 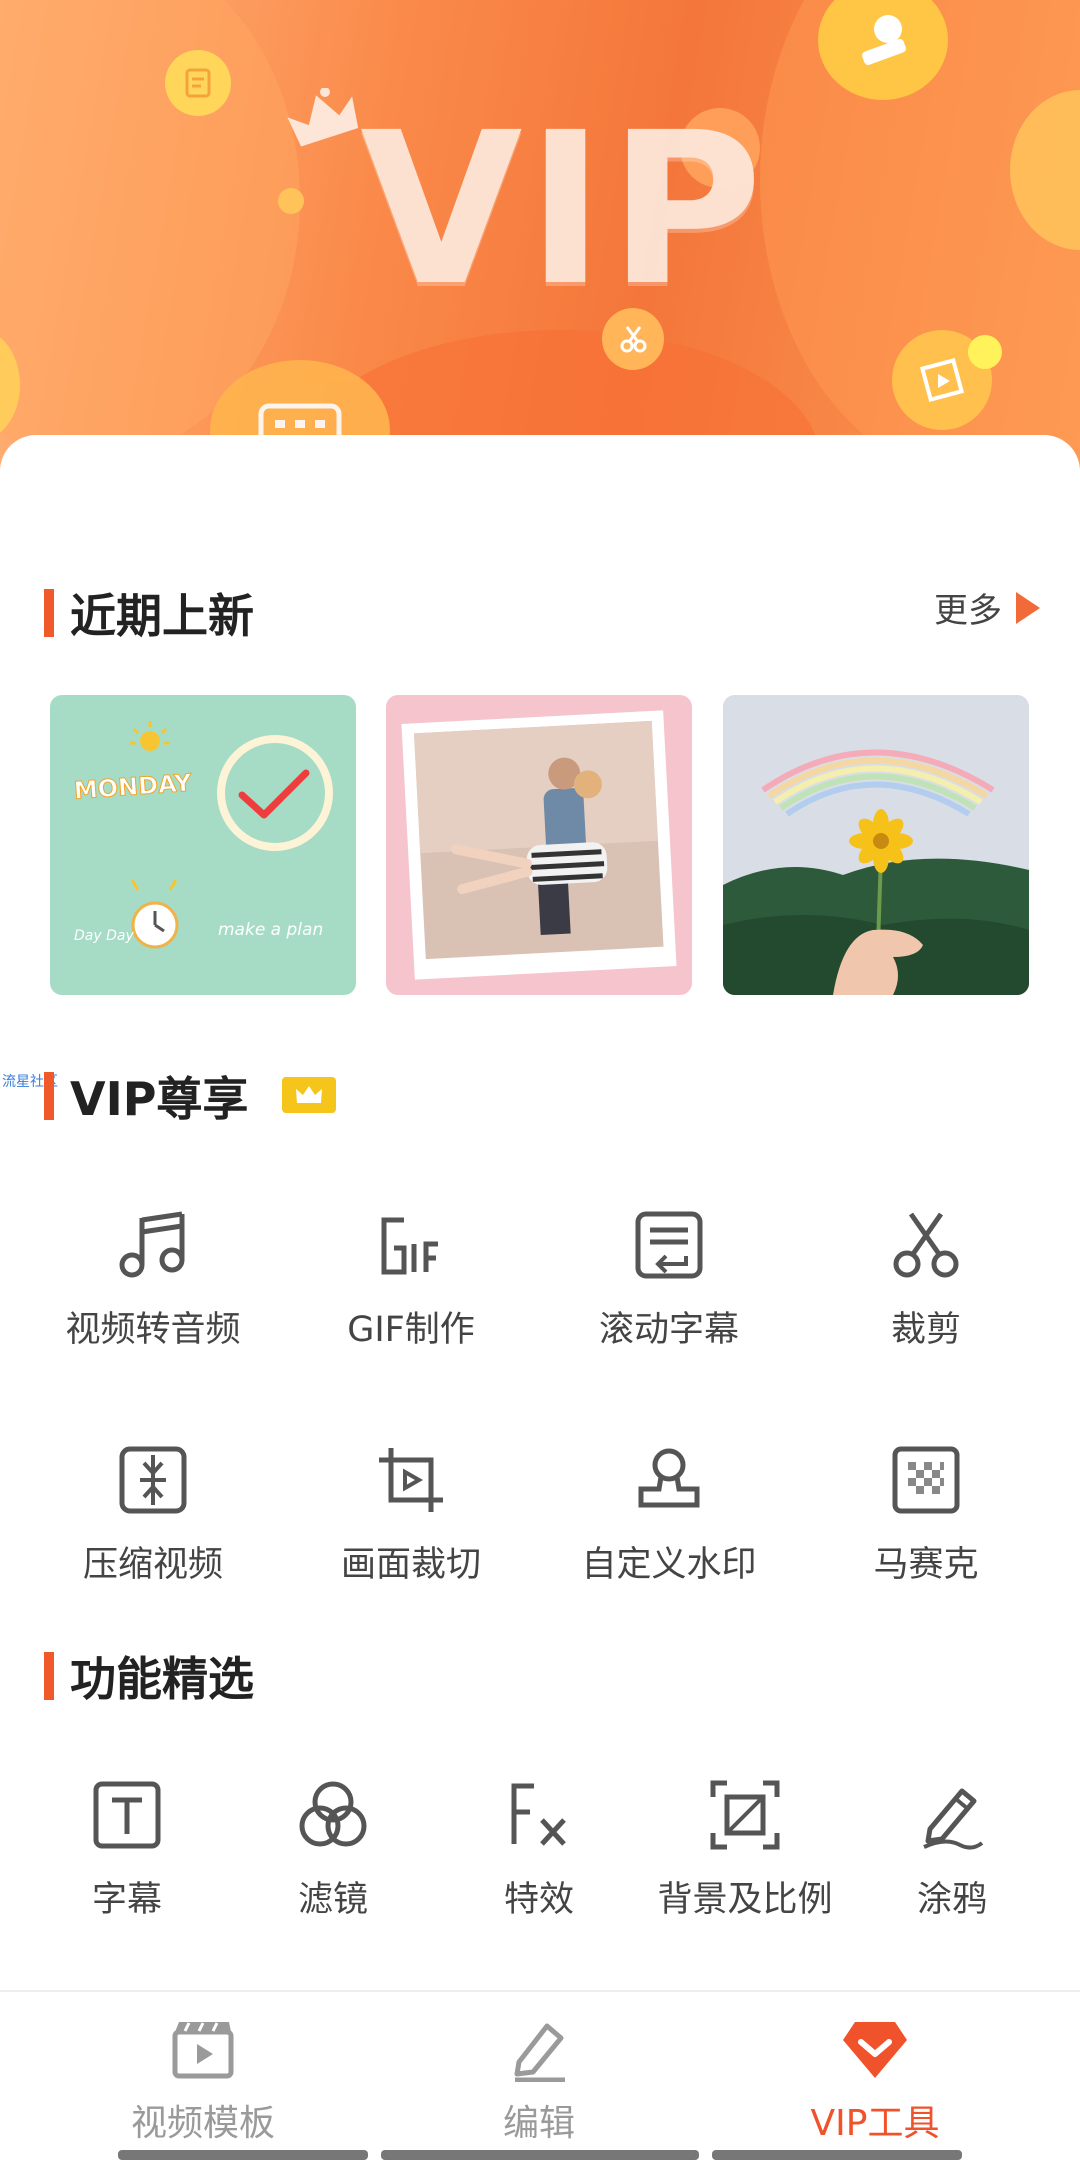 I want to click on tool-frame-crop: 画面裁切, so click(x=411, y=1513).